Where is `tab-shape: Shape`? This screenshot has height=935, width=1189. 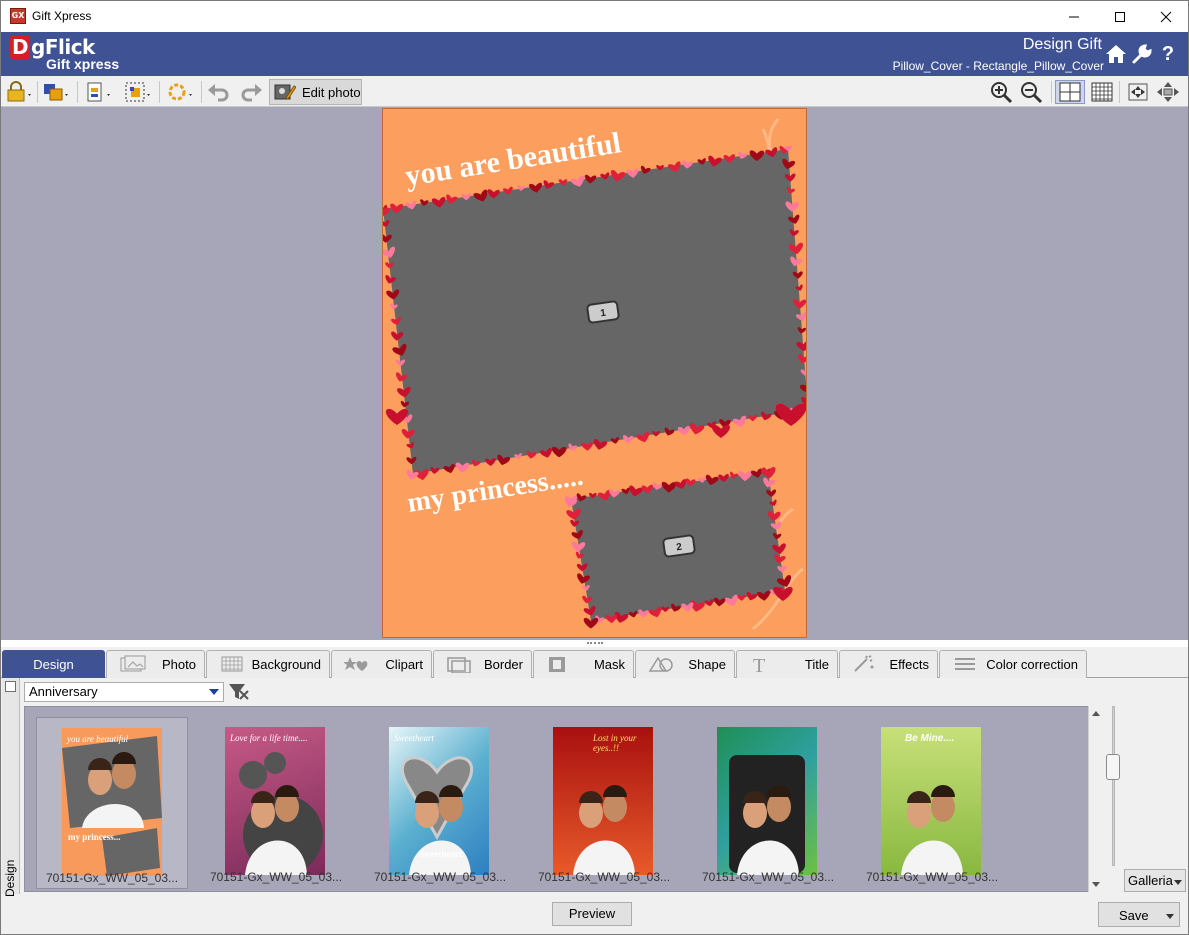 tab-shape: Shape is located at coordinates (685, 664).